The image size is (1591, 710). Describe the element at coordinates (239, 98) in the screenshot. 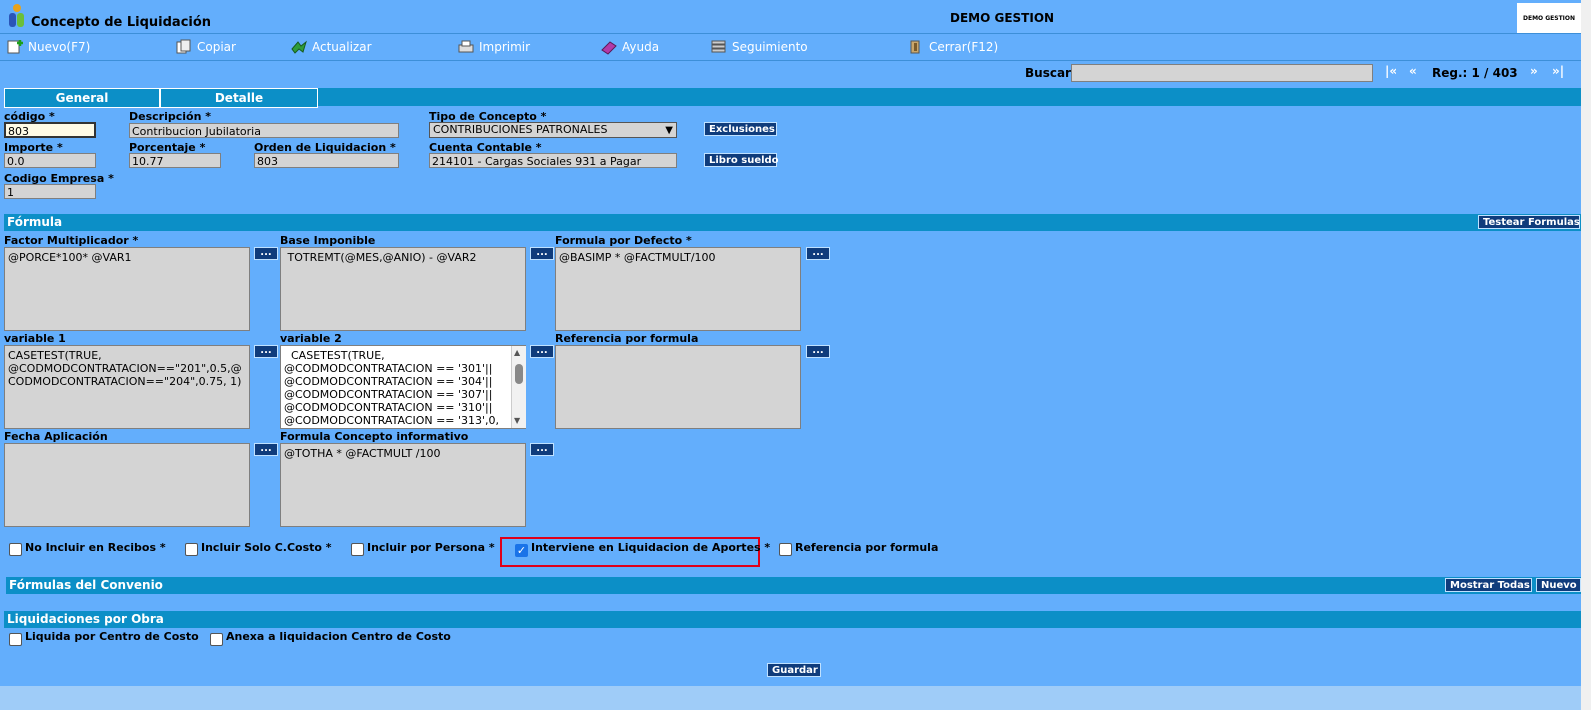

I see `tab-detalle: Detalle` at that location.